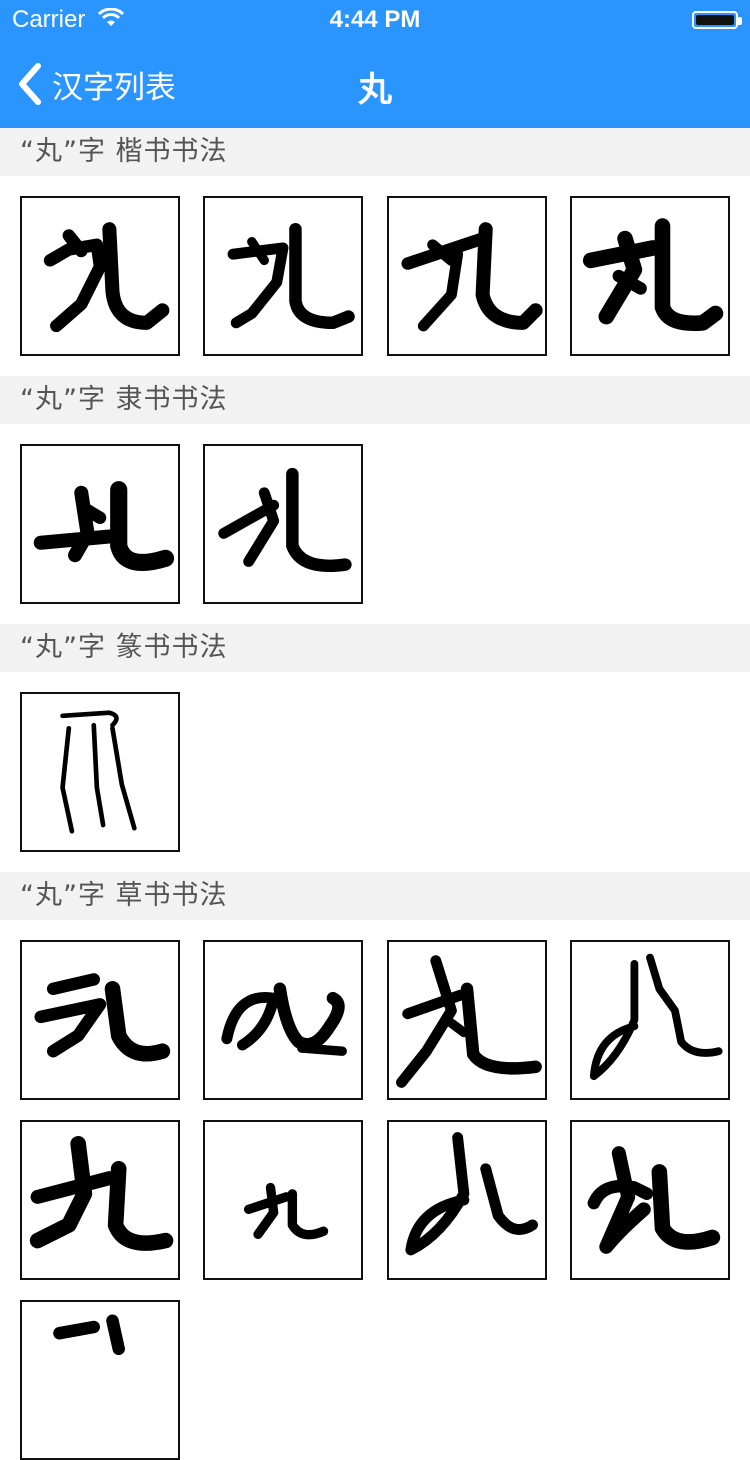 This screenshot has width=750, height=1460. I want to click on status-time: 4:44 PM, so click(375, 19).